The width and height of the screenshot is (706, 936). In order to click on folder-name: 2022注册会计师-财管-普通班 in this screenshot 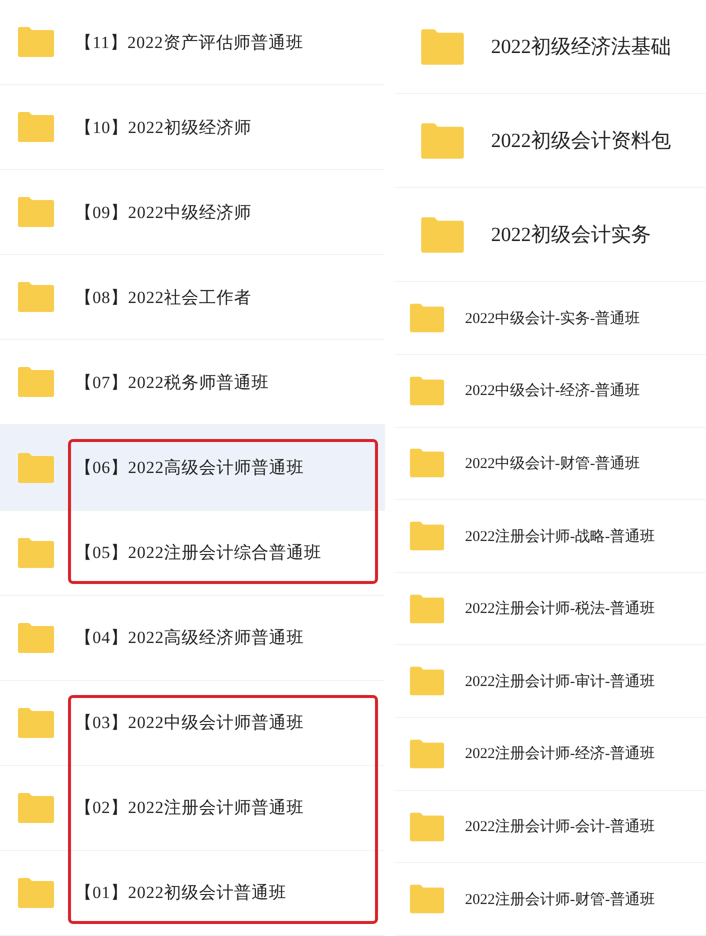, I will do `click(560, 899)`.